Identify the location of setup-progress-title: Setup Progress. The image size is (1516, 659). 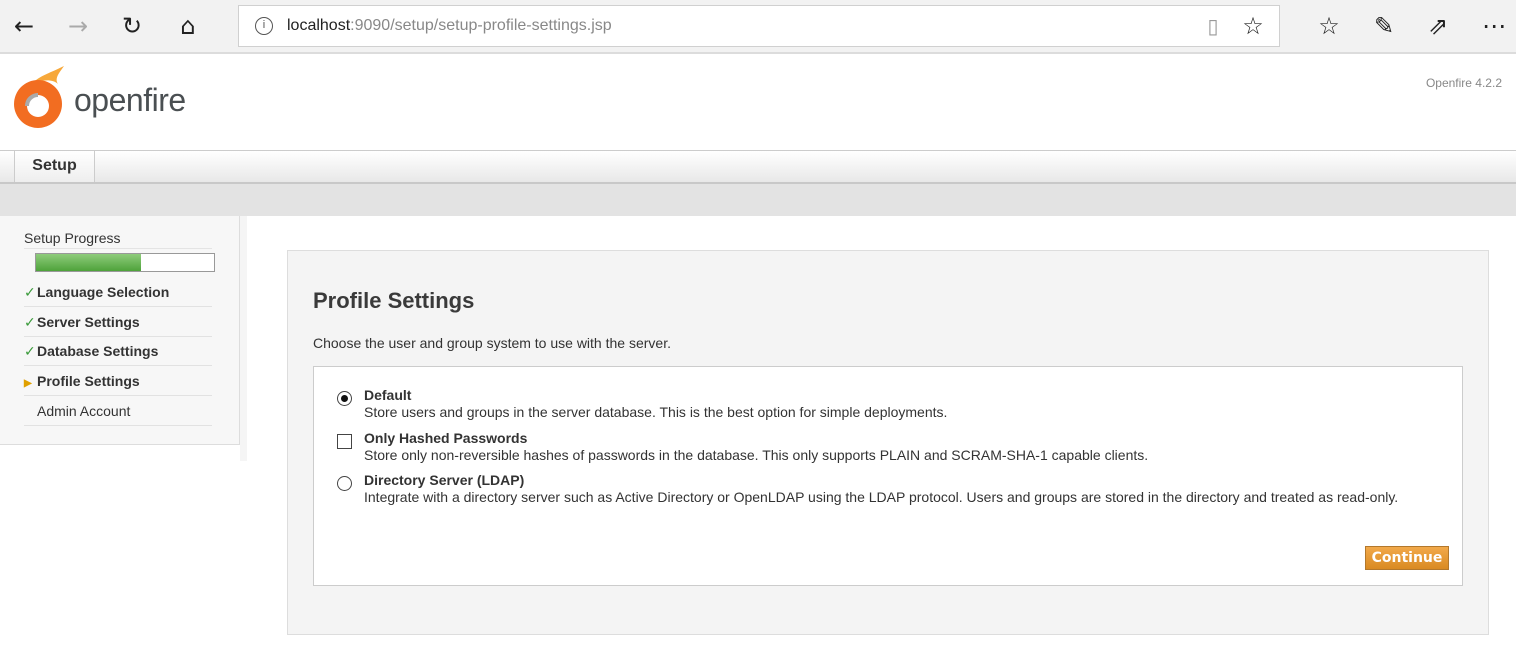
(118, 239).